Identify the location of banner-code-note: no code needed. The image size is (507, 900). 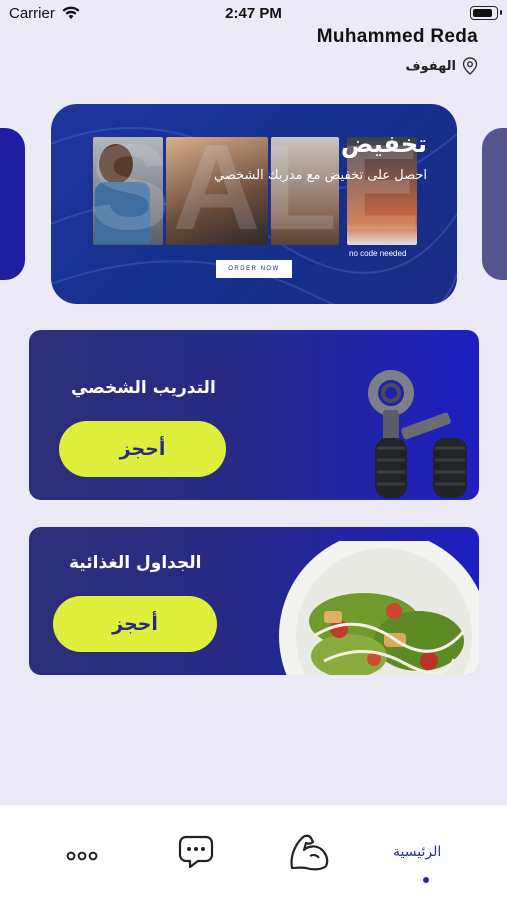
(378, 253).